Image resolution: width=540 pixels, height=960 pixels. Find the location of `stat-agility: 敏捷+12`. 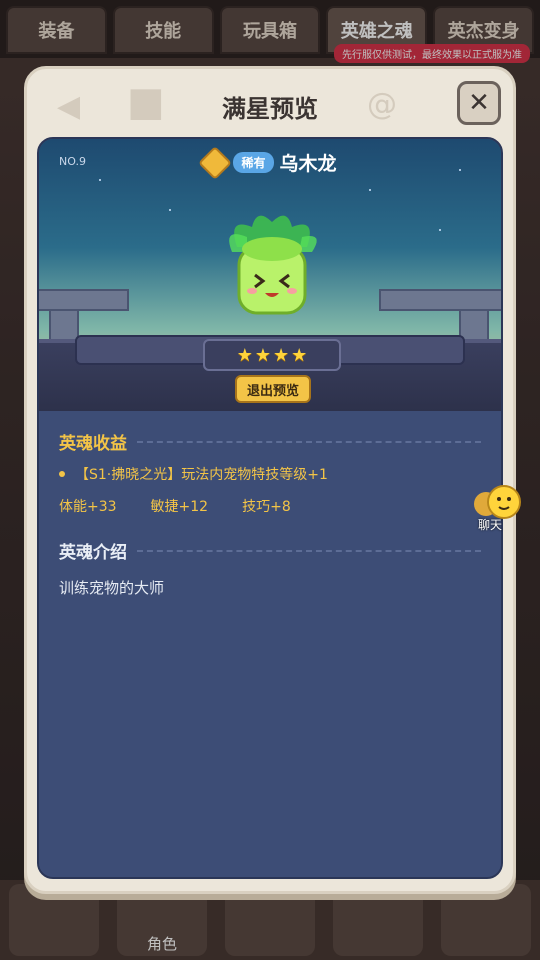

stat-agility: 敏捷+12 is located at coordinates (179, 507).